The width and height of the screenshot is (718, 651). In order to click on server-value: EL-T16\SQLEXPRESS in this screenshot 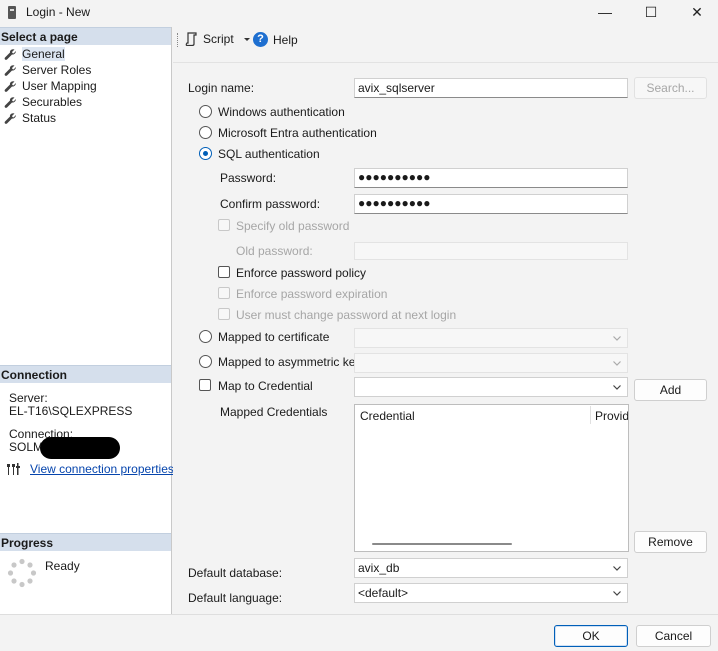, I will do `click(71, 411)`.